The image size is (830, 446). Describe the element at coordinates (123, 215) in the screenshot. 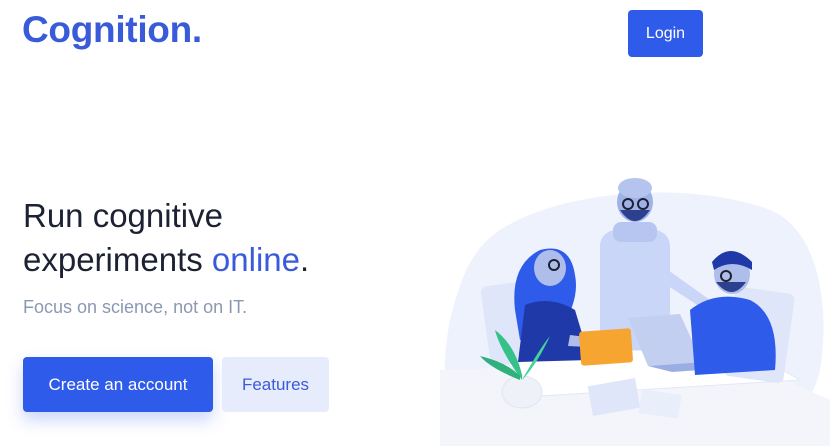

I see `headline-line-1: Run cognitive` at that location.